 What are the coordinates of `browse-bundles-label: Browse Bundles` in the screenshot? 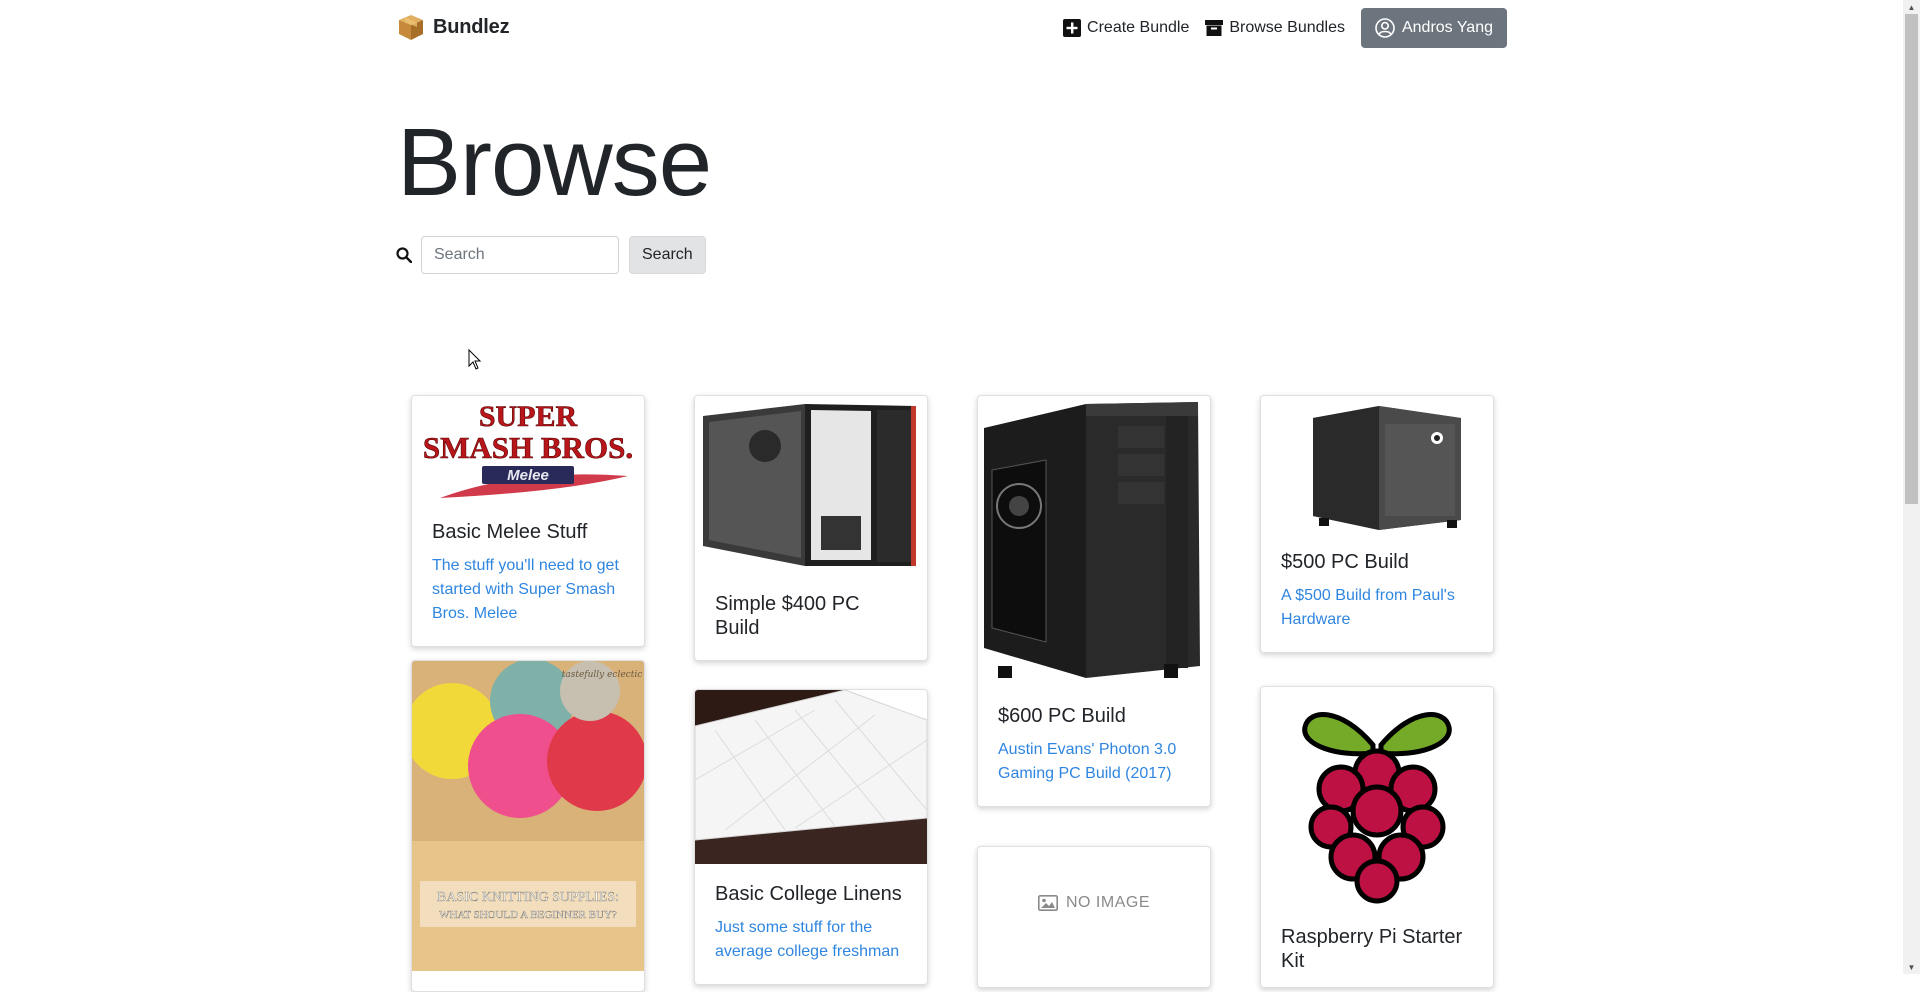 It's located at (1287, 27).